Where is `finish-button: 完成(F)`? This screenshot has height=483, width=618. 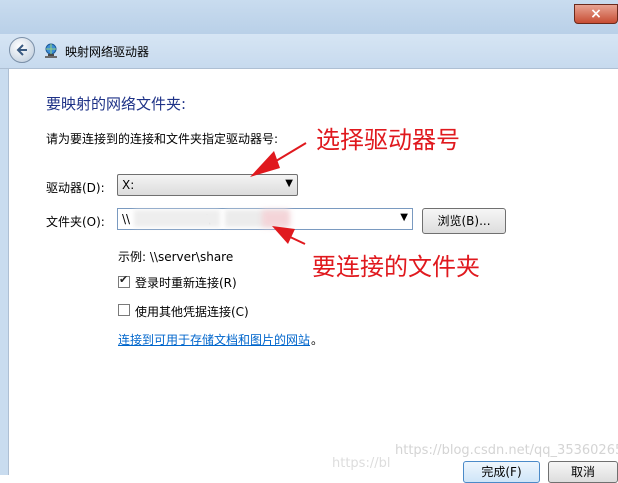
finish-button: 完成(F) is located at coordinates (501, 472).